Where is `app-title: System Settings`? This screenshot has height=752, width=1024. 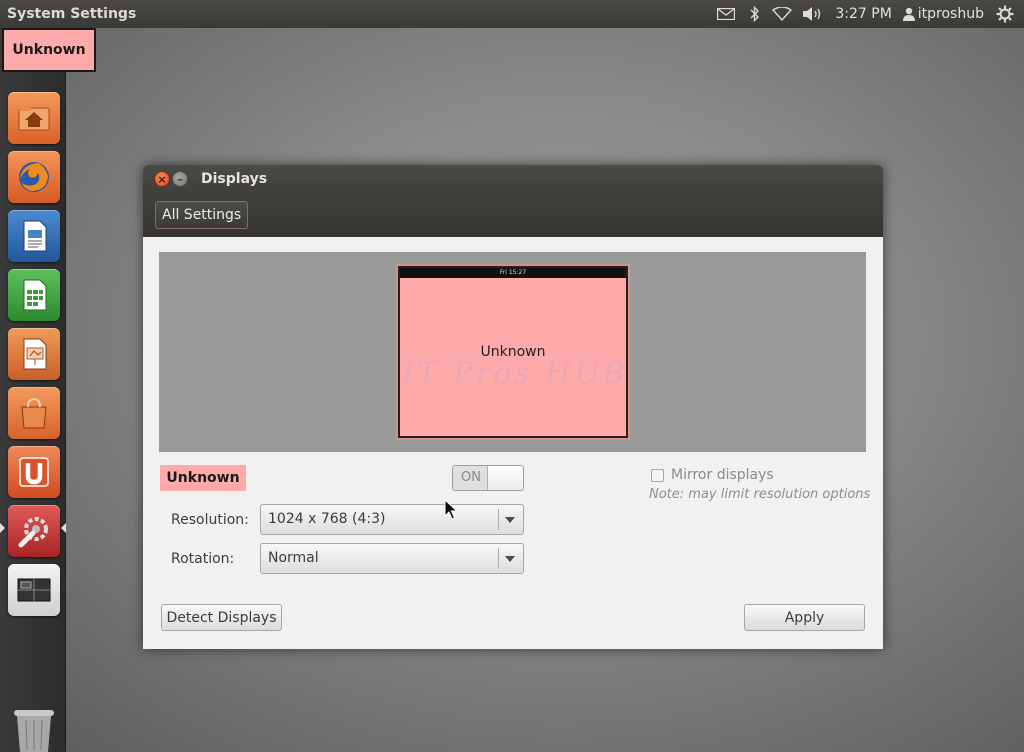
app-title: System Settings is located at coordinates (72, 14).